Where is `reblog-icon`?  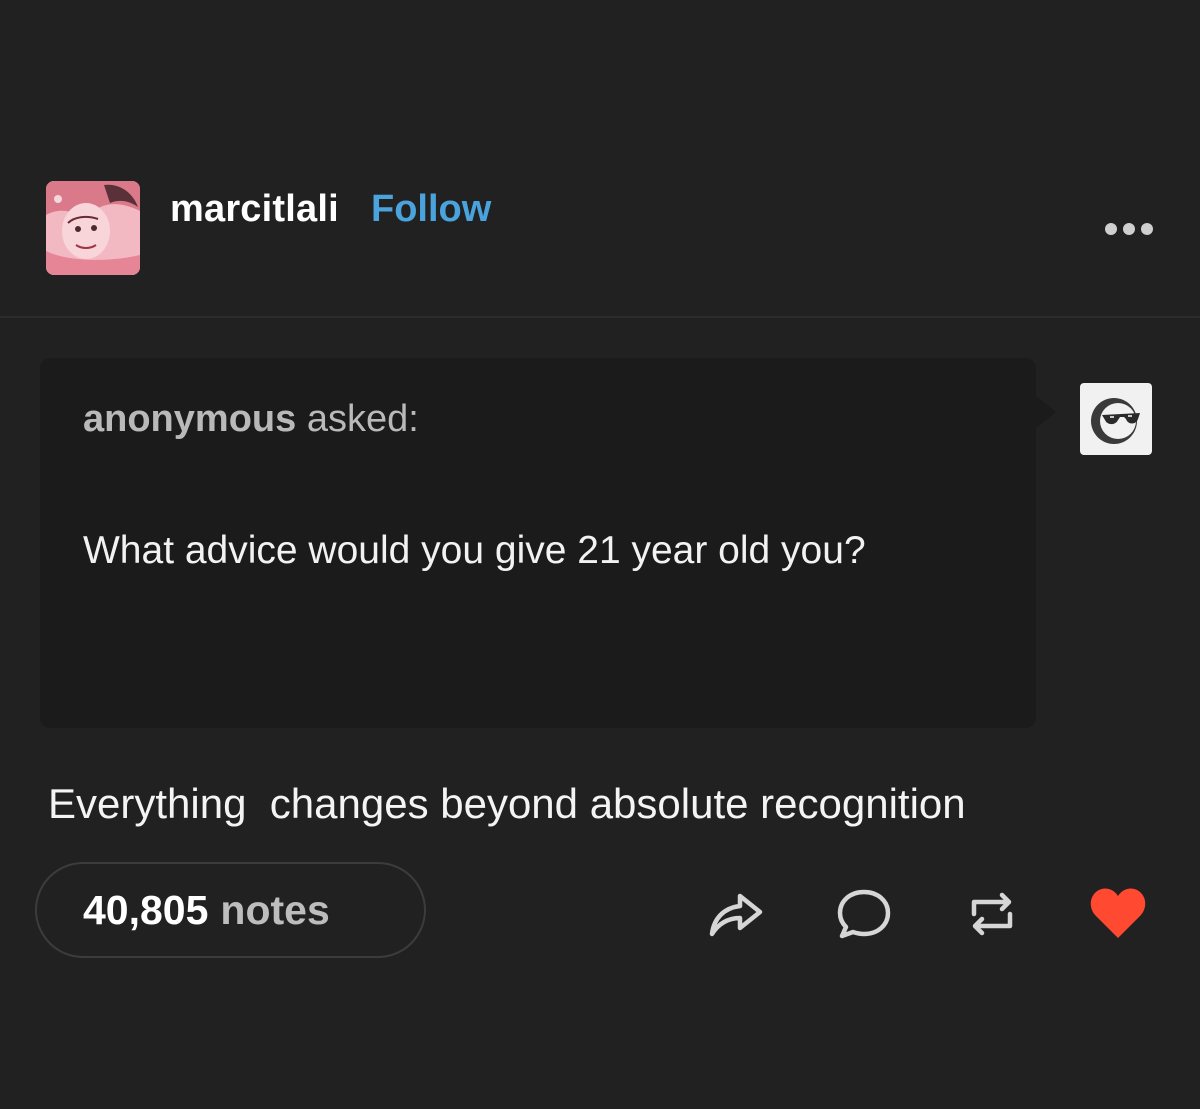 reblog-icon is located at coordinates (992, 914).